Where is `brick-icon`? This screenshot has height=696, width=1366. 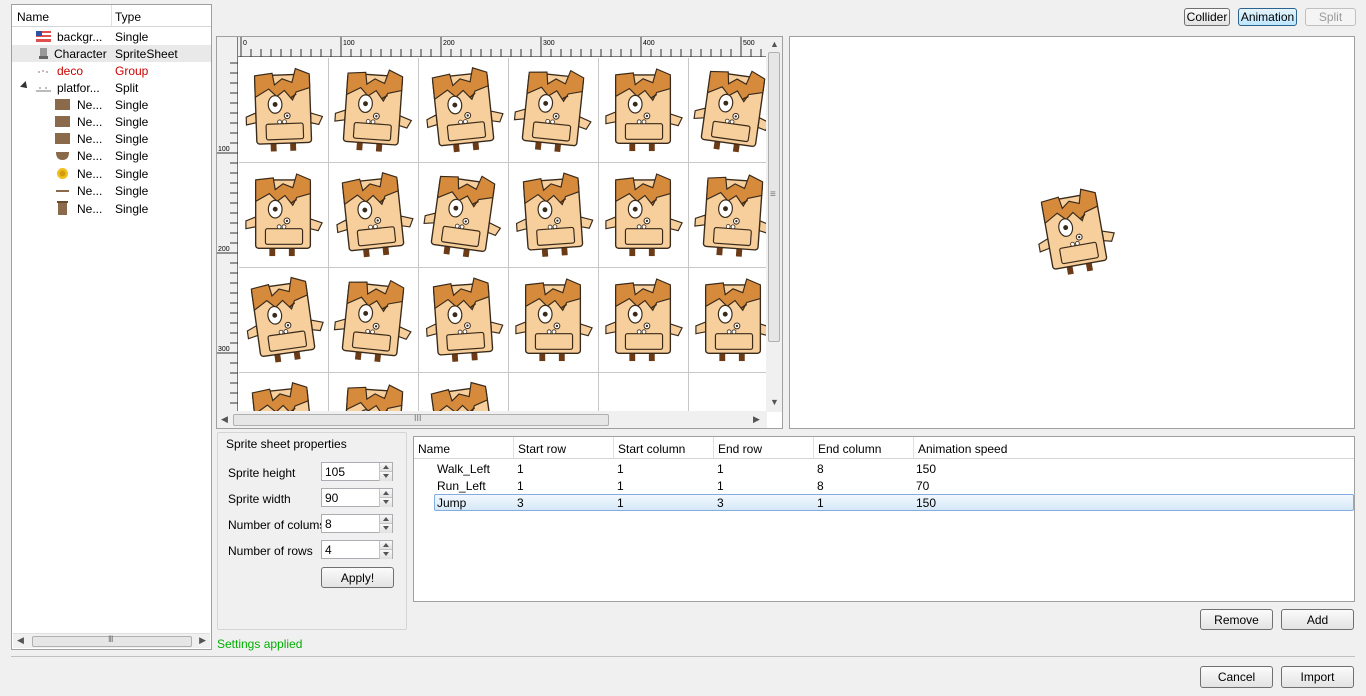 brick-icon is located at coordinates (62, 104).